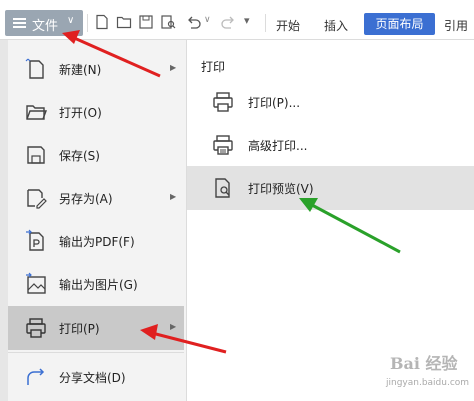 The width and height of the screenshot is (474, 401). What do you see at coordinates (424, 363) in the screenshot?
I see `watermark-logo-text: Bai 经验` at bounding box center [424, 363].